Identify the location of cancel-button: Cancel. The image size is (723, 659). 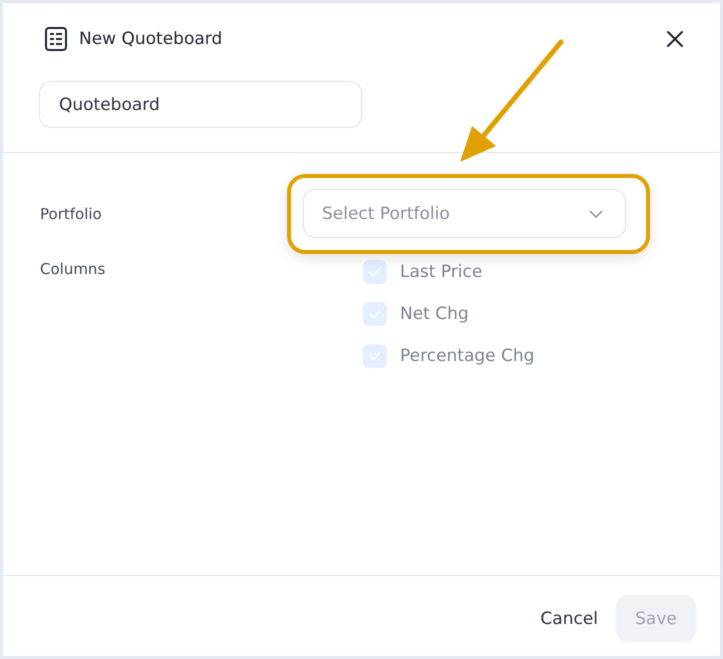
(569, 618).